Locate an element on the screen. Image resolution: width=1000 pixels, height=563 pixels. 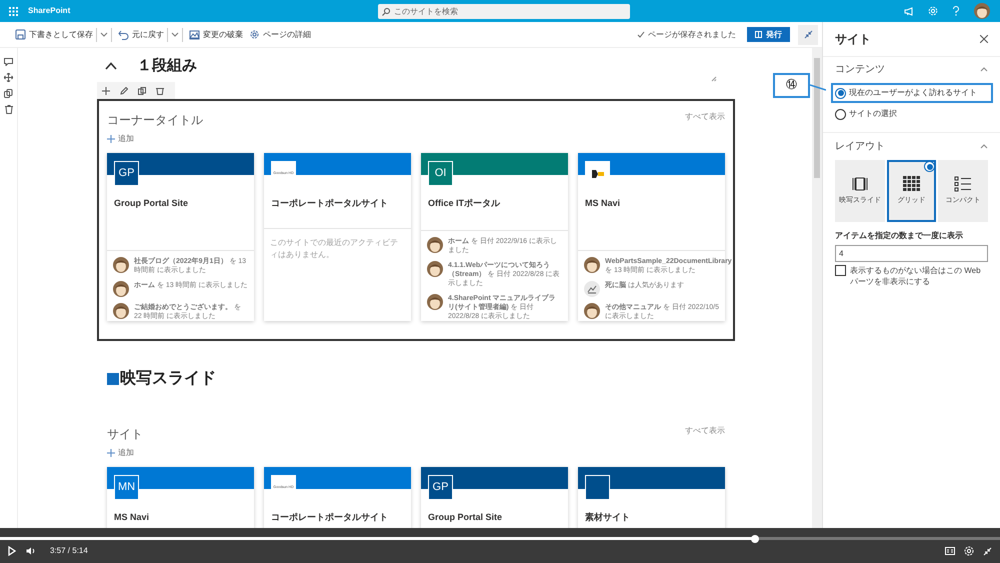
radio-option: サイトの選択 is located at coordinates (912, 114).